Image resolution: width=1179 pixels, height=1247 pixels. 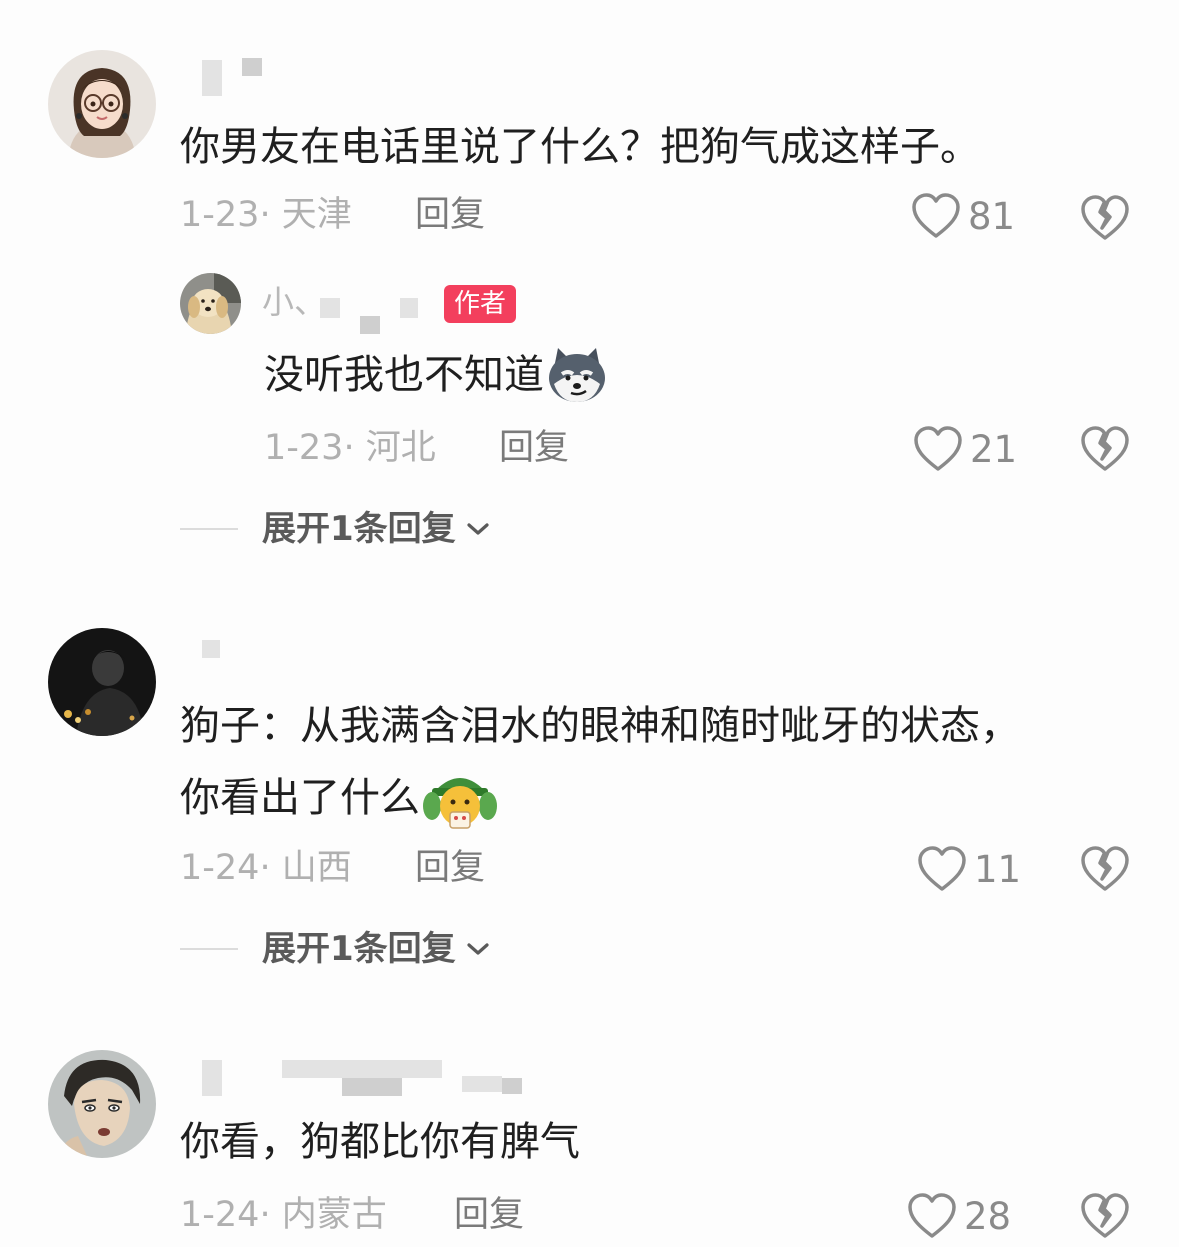 What do you see at coordinates (316, 868) in the screenshot?
I see `comment-location: 山西` at bounding box center [316, 868].